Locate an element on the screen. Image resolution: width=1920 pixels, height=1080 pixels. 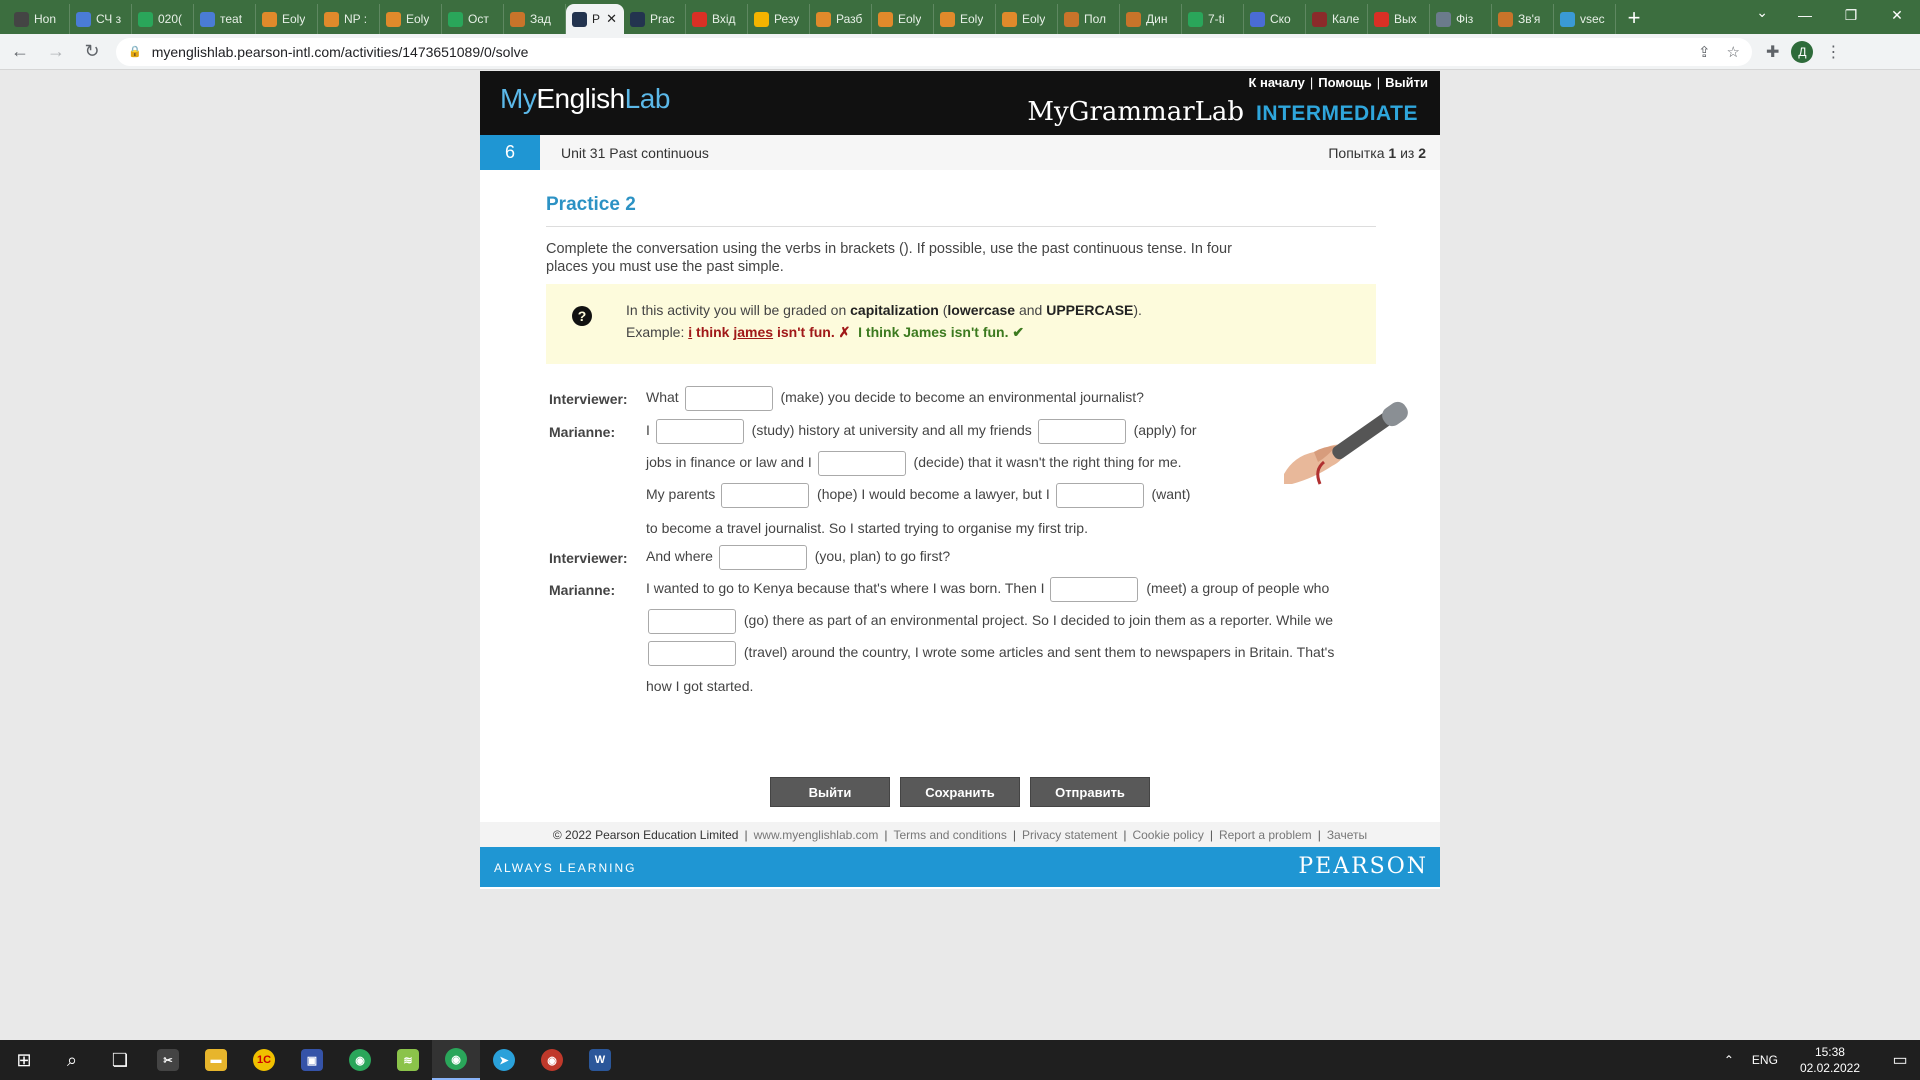
attempt-of: из is located at coordinates (1407, 153).